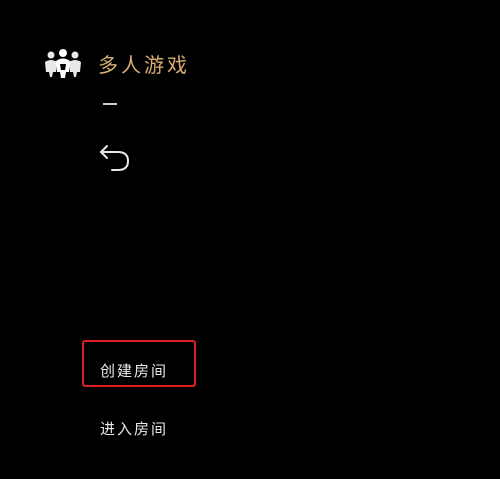 The image size is (500, 479). What do you see at coordinates (134, 428) in the screenshot?
I see `join-room-button: 进入房间` at bounding box center [134, 428].